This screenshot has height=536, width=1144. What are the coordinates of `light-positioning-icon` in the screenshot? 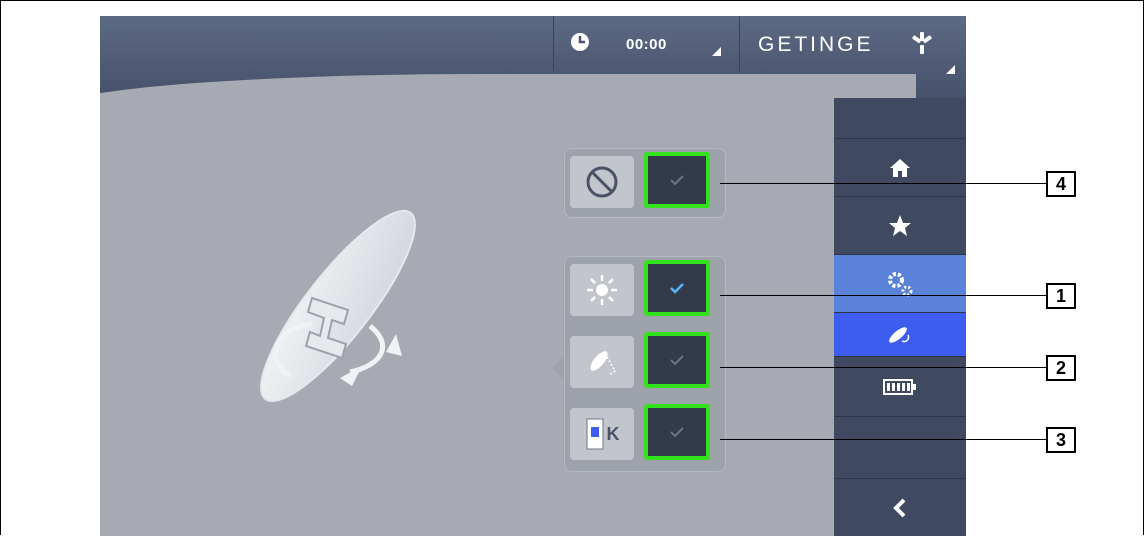 It's located at (603, 363).